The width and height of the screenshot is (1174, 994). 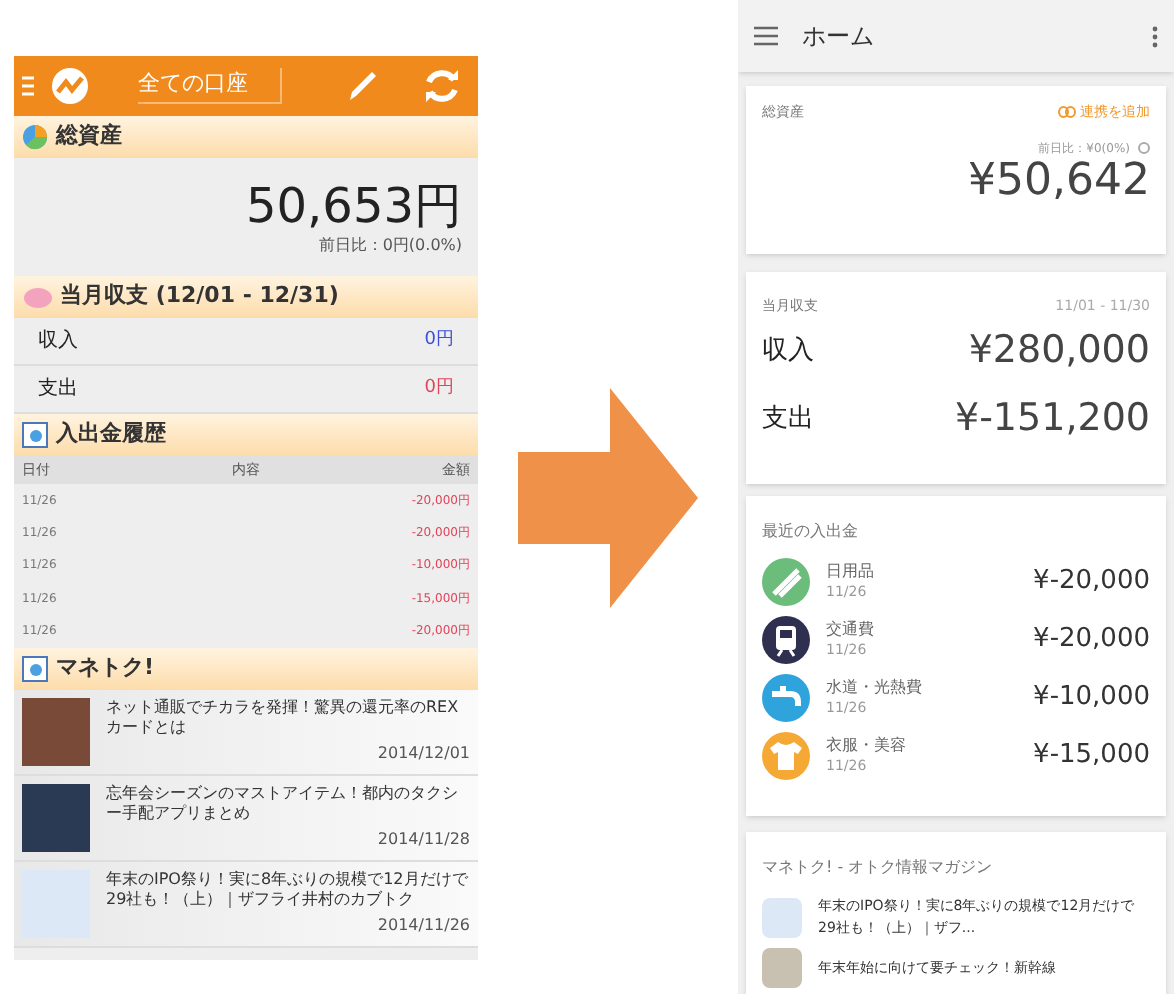 I want to click on article-date: 2014/11/26, so click(x=422, y=925).